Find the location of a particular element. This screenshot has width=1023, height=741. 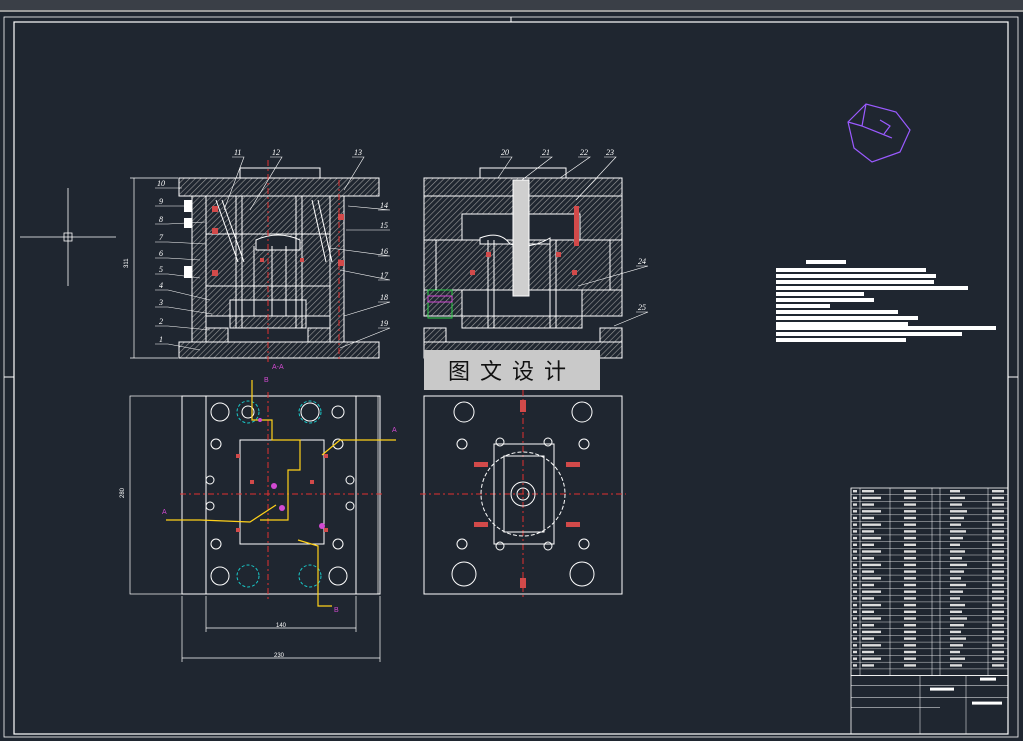

window-title-bar is located at coordinates (511, 6).